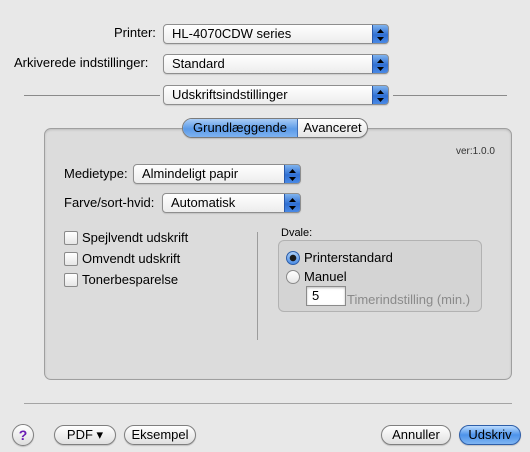 The width and height of the screenshot is (530, 452). Describe the element at coordinates (85, 435) in the screenshot. I see `pdf-button: PDF ▾` at that location.